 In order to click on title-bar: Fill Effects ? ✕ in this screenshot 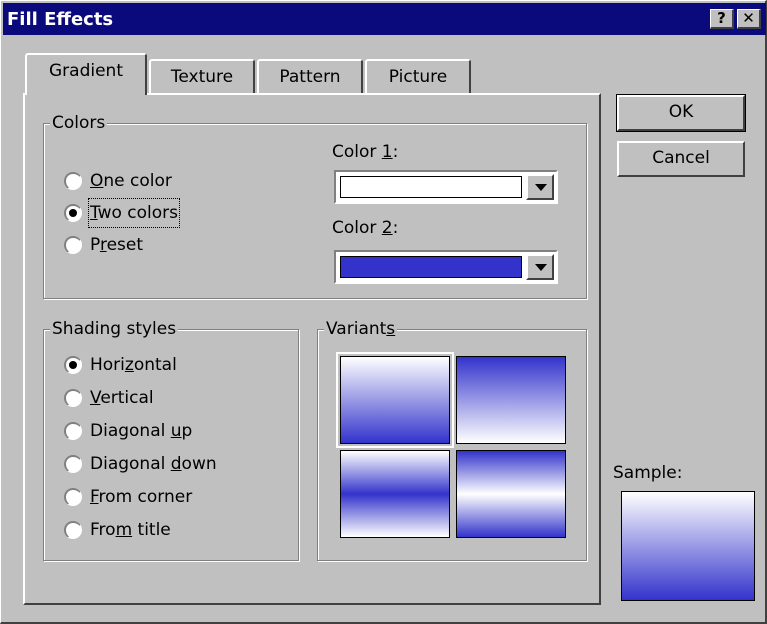, I will do `click(384, 19)`.